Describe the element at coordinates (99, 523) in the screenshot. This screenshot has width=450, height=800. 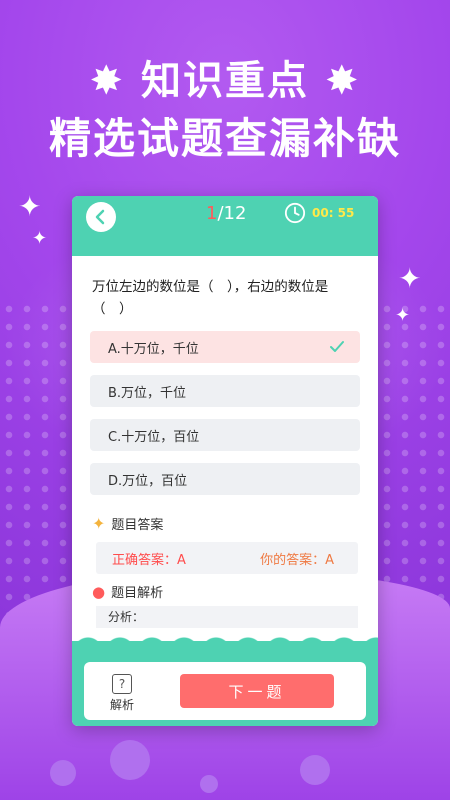
I see `star-icon: ✦` at that location.